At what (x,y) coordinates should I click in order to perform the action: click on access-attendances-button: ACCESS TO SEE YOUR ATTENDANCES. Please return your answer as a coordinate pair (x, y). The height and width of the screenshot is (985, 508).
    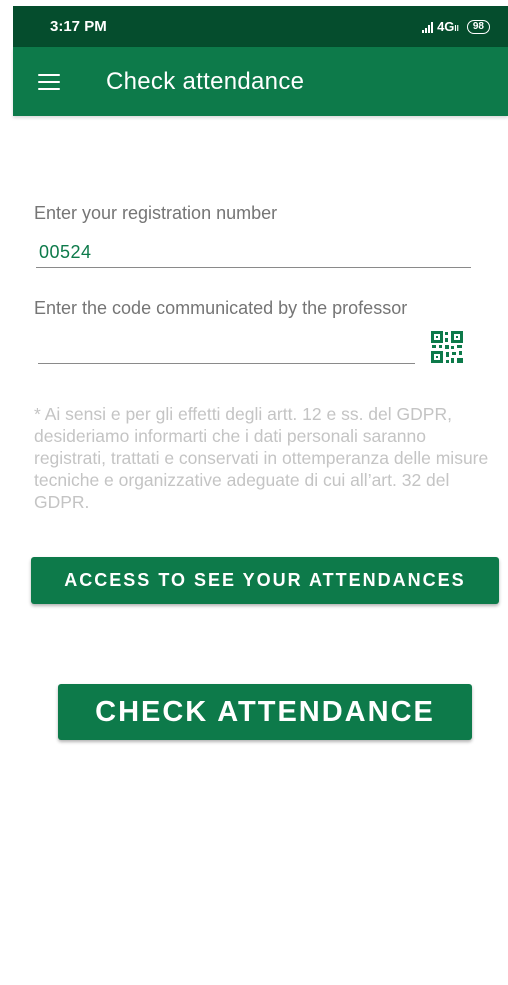
    Looking at the image, I should click on (265, 580).